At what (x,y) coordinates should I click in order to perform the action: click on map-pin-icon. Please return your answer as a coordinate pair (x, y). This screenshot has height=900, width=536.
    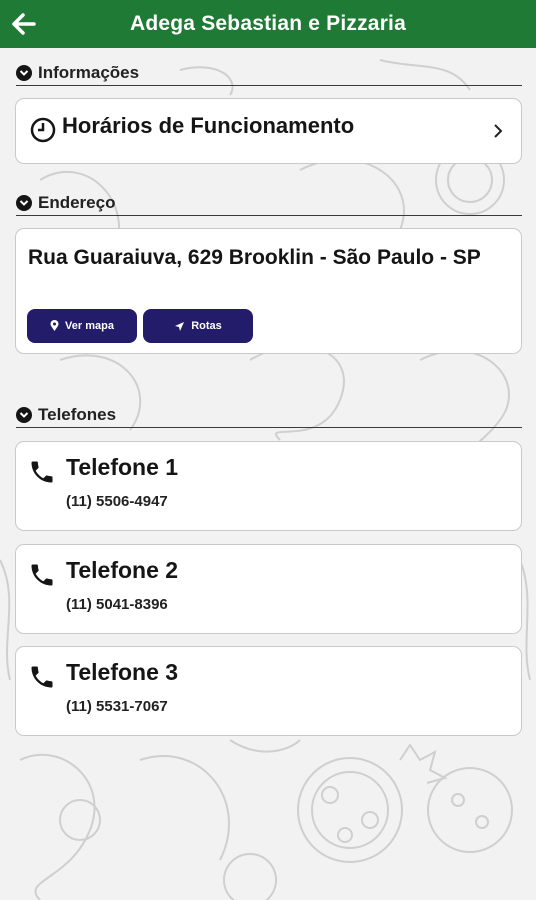
    Looking at the image, I should click on (54, 325).